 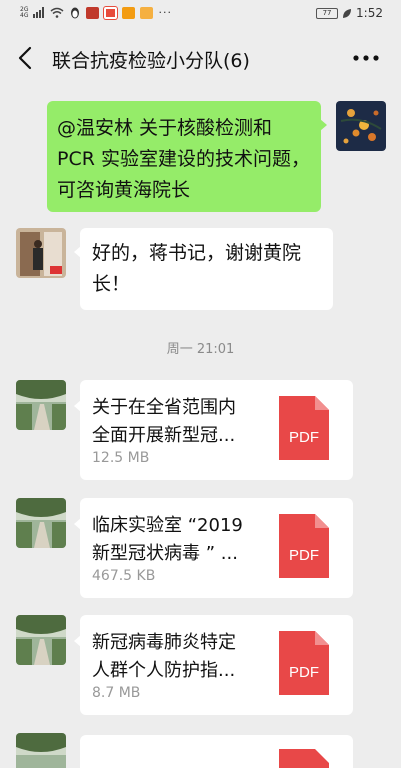 What do you see at coordinates (165, 12) in the screenshot?
I see `more-notifications-icon: ···` at bounding box center [165, 12].